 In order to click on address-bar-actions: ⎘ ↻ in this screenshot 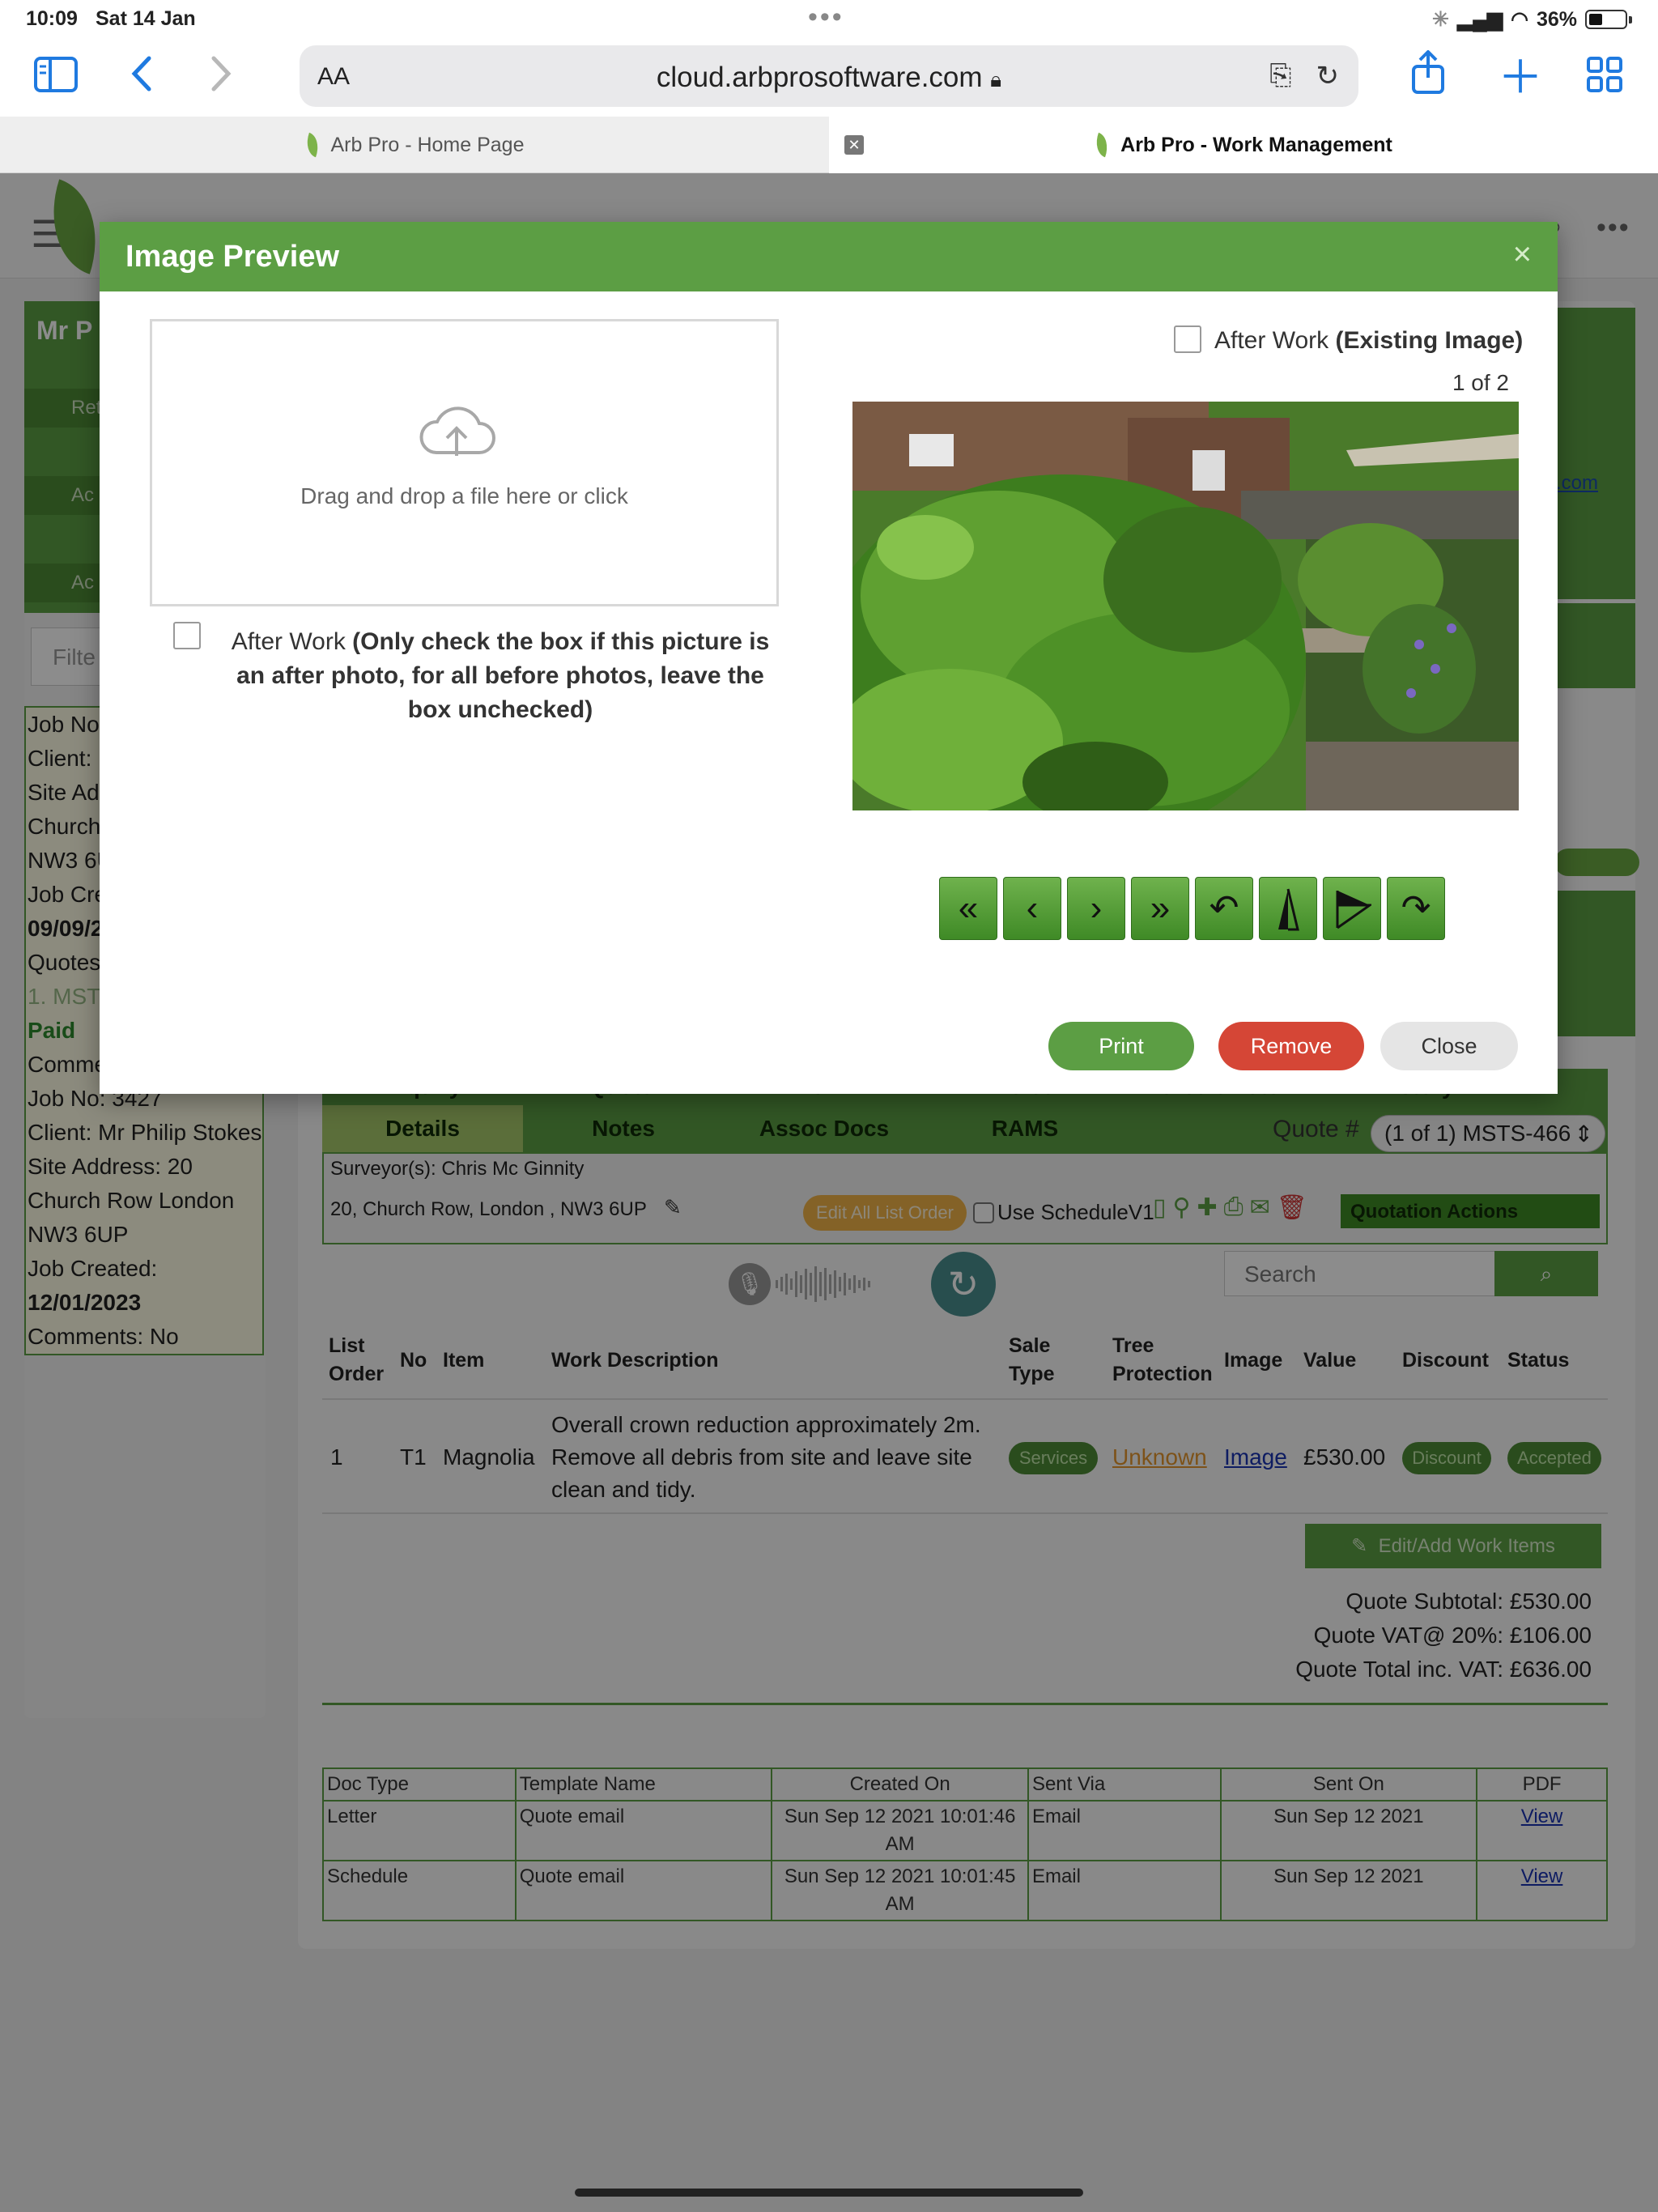, I will do `click(1304, 76)`.